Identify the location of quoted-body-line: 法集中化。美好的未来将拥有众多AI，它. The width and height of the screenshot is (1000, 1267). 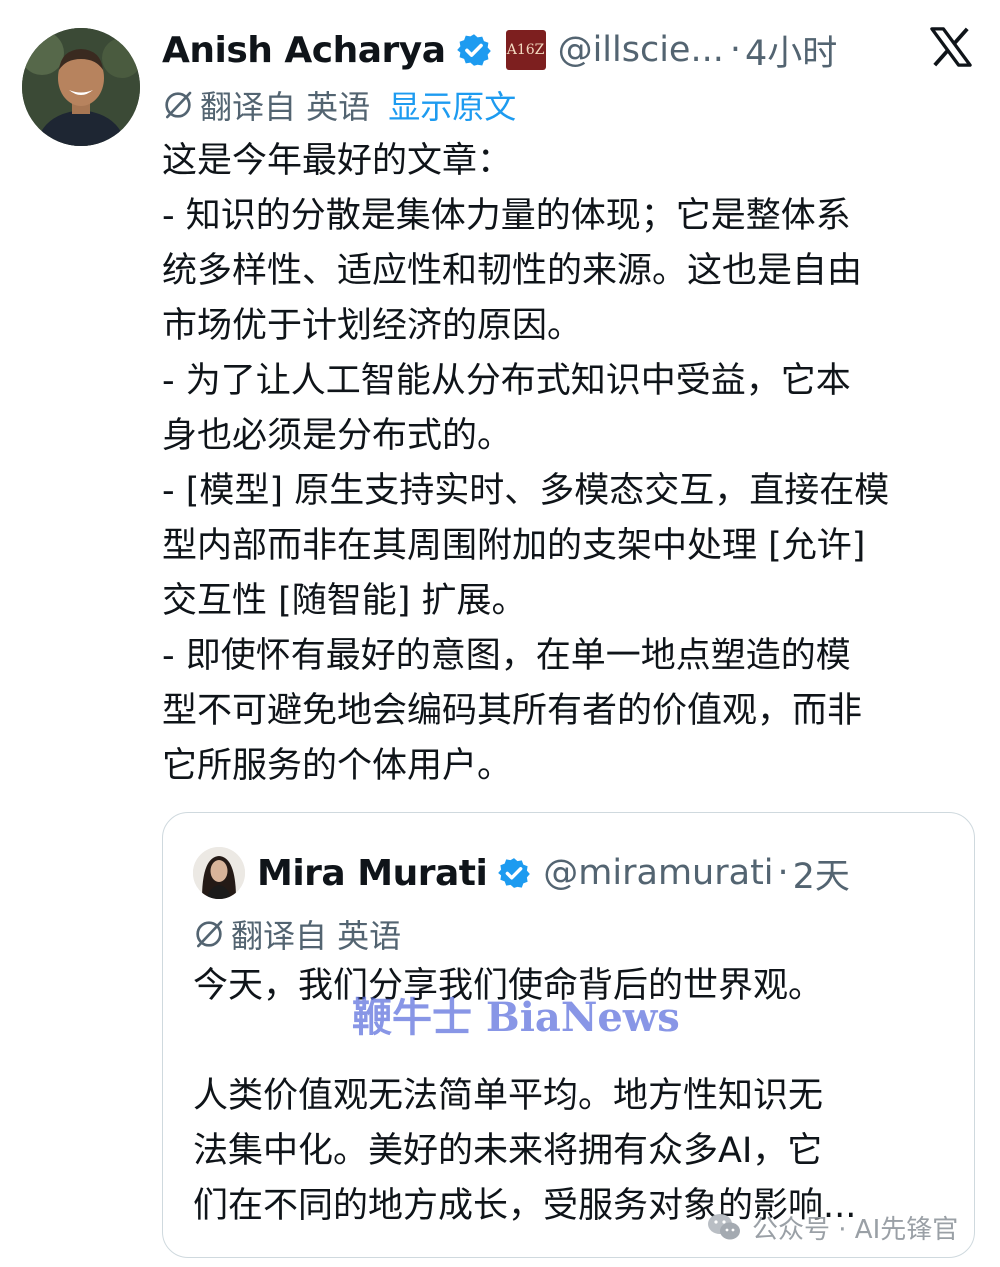
(508, 1151).